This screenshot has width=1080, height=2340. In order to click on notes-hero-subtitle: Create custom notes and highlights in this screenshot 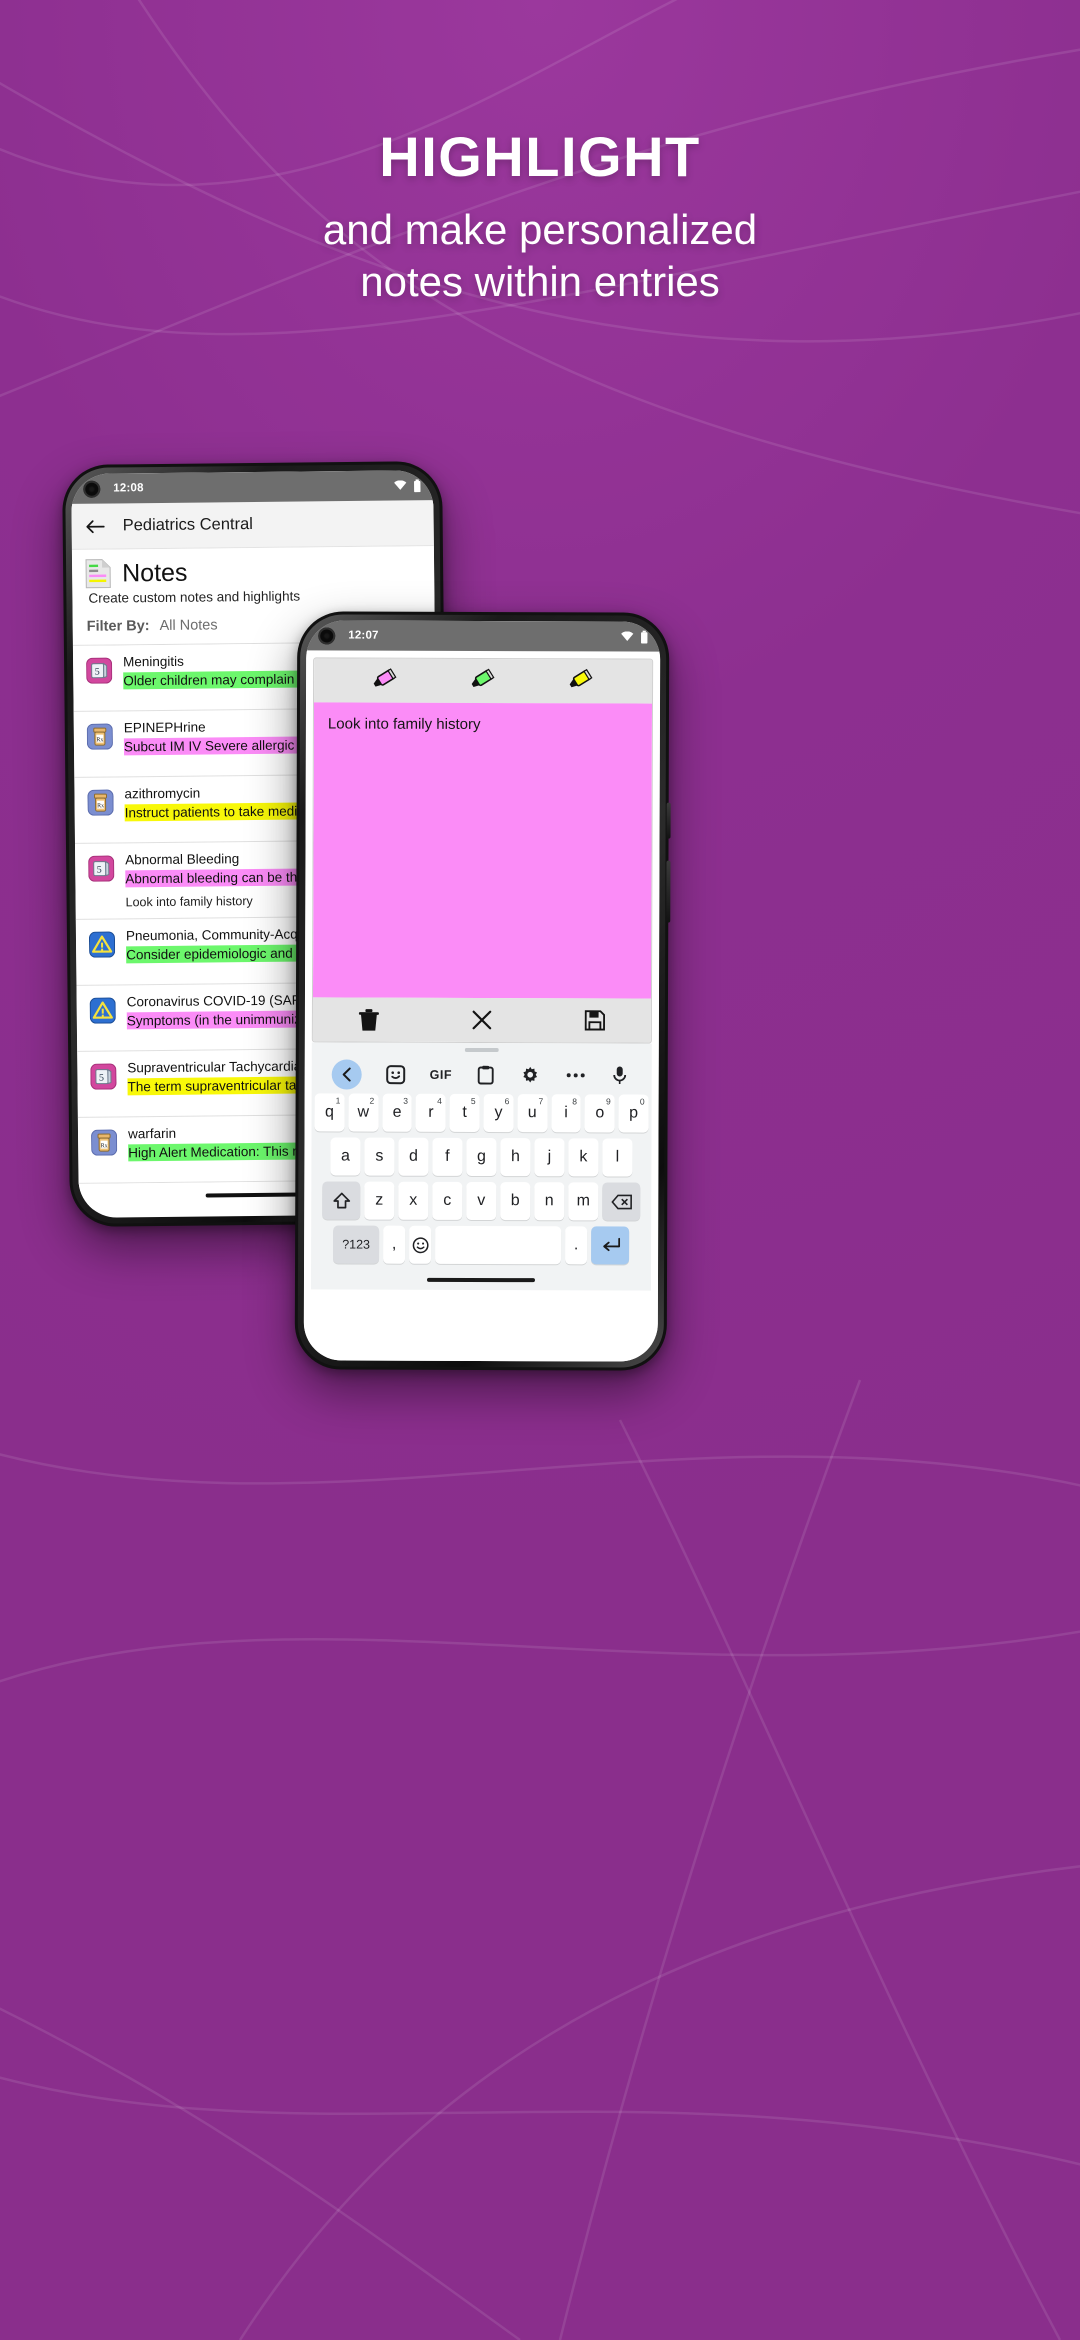, I will do `click(194, 597)`.